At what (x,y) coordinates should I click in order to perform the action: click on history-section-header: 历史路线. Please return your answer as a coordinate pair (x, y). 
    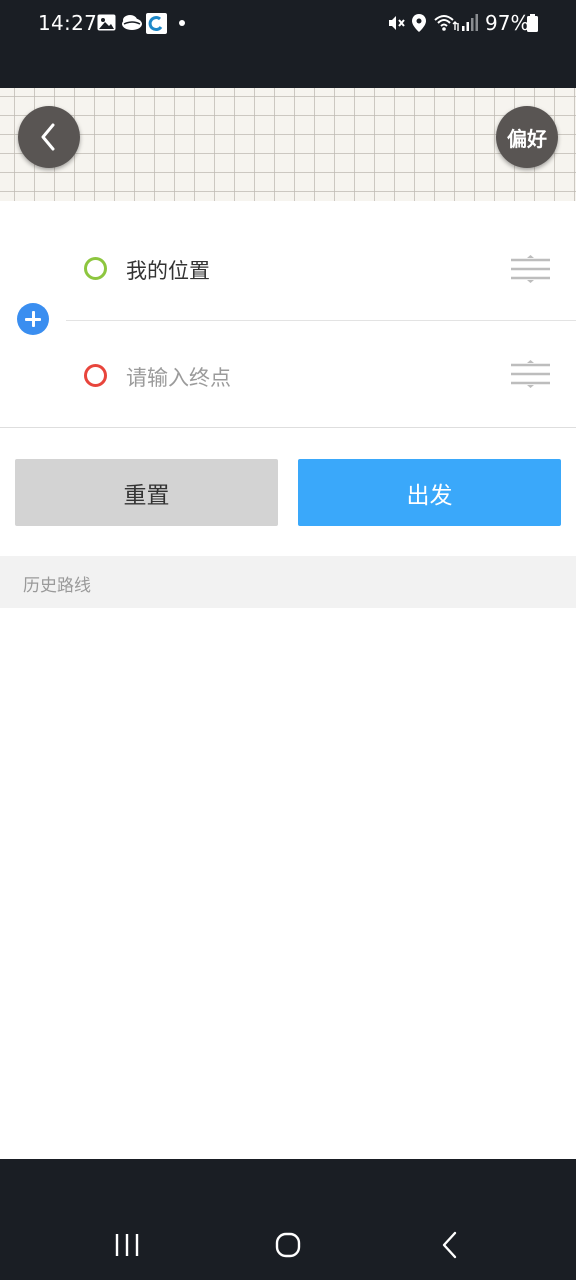
    Looking at the image, I should click on (288, 582).